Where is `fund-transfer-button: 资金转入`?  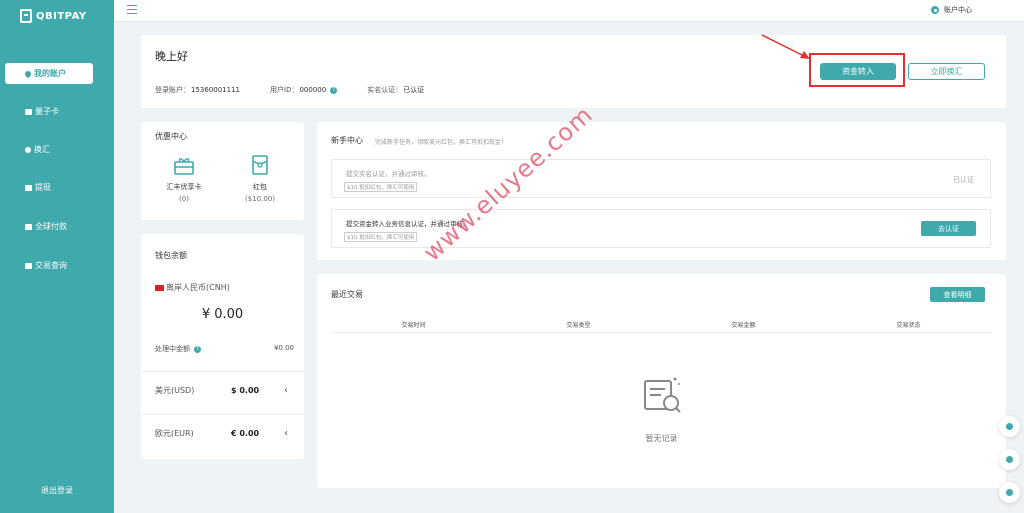 fund-transfer-button: 资金转入 is located at coordinates (858, 71).